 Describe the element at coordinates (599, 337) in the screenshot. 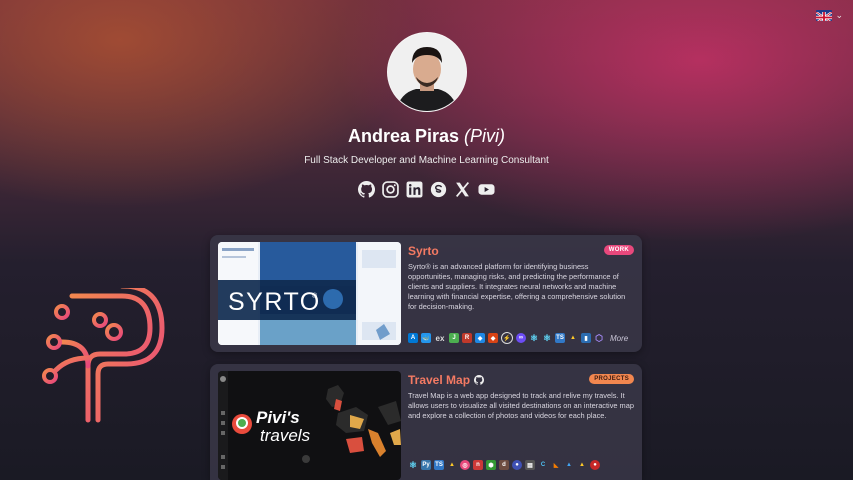

I see `graphql-icon: ⬡` at that location.